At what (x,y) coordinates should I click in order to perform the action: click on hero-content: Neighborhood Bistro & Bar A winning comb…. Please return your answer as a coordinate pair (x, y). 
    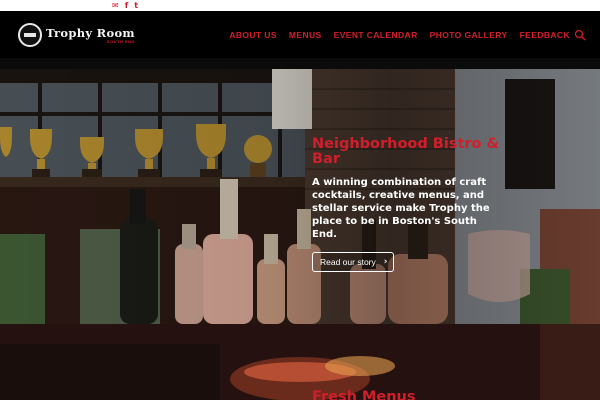
    Looking at the image, I should click on (407, 204).